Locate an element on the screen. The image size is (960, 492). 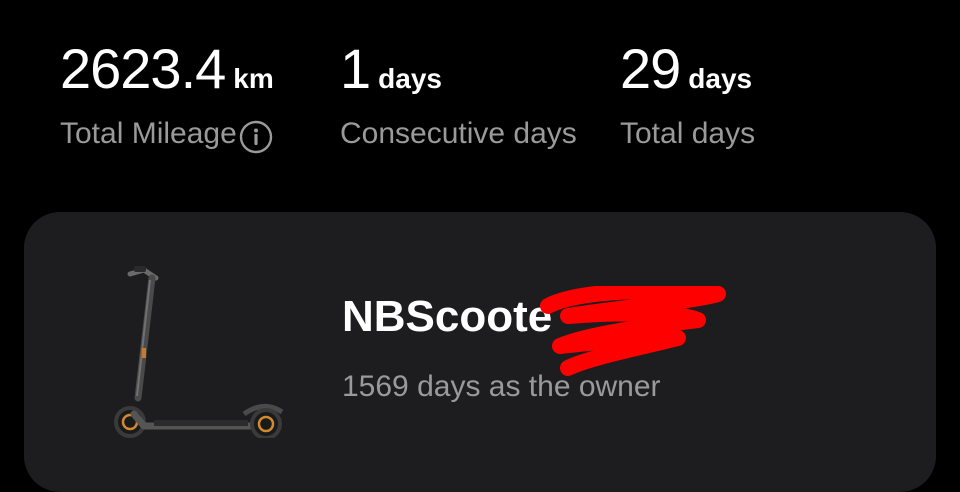
total-days-value-row: 29 days is located at coordinates (687, 68).